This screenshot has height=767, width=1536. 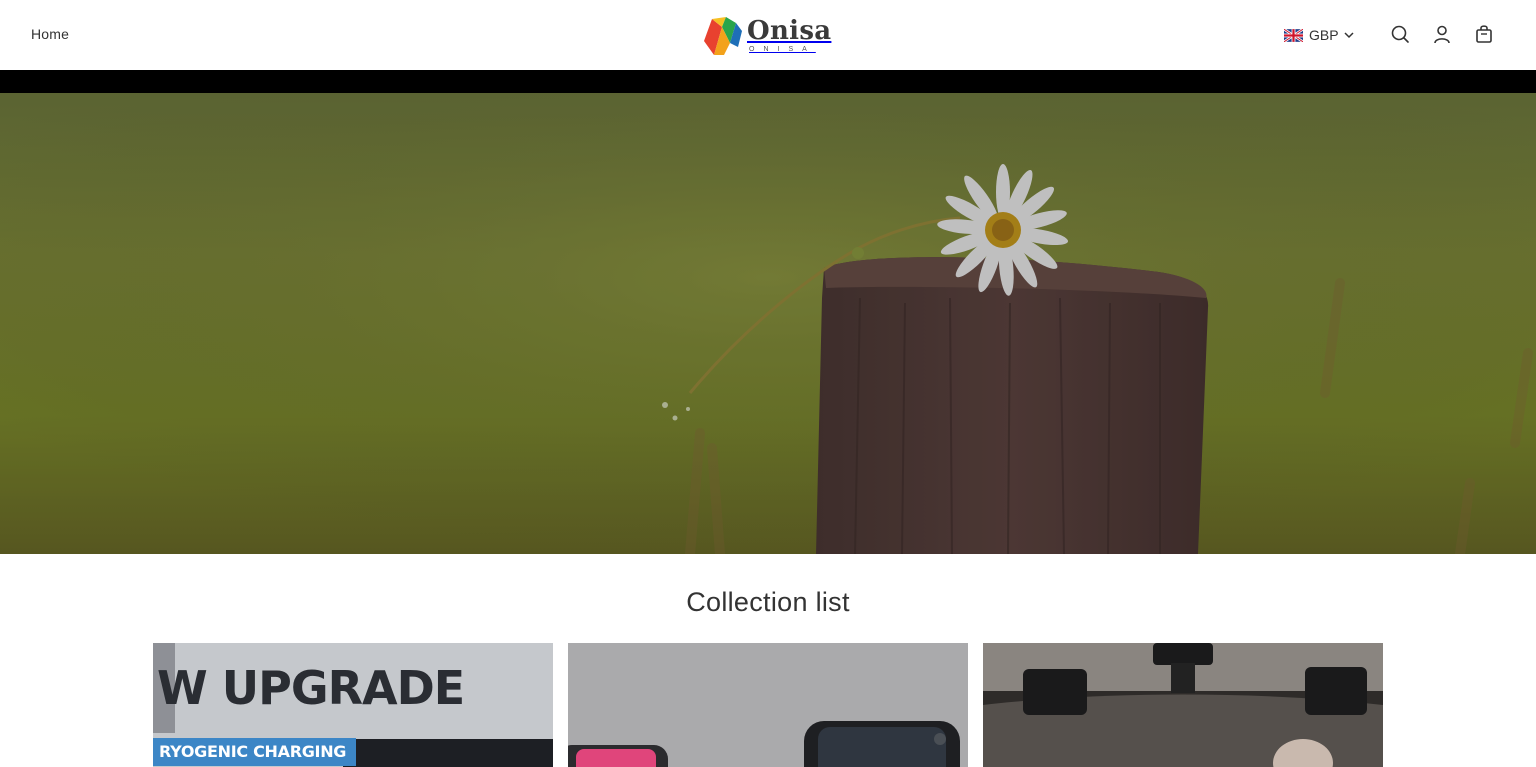 I want to click on search-button, so click(x=1400, y=34).